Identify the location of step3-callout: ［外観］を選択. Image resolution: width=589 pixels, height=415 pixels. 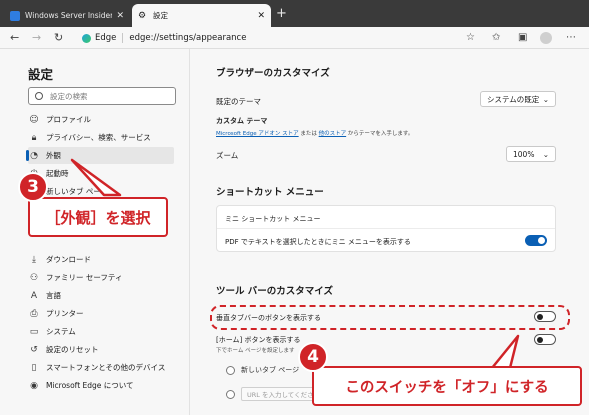
(98, 217).